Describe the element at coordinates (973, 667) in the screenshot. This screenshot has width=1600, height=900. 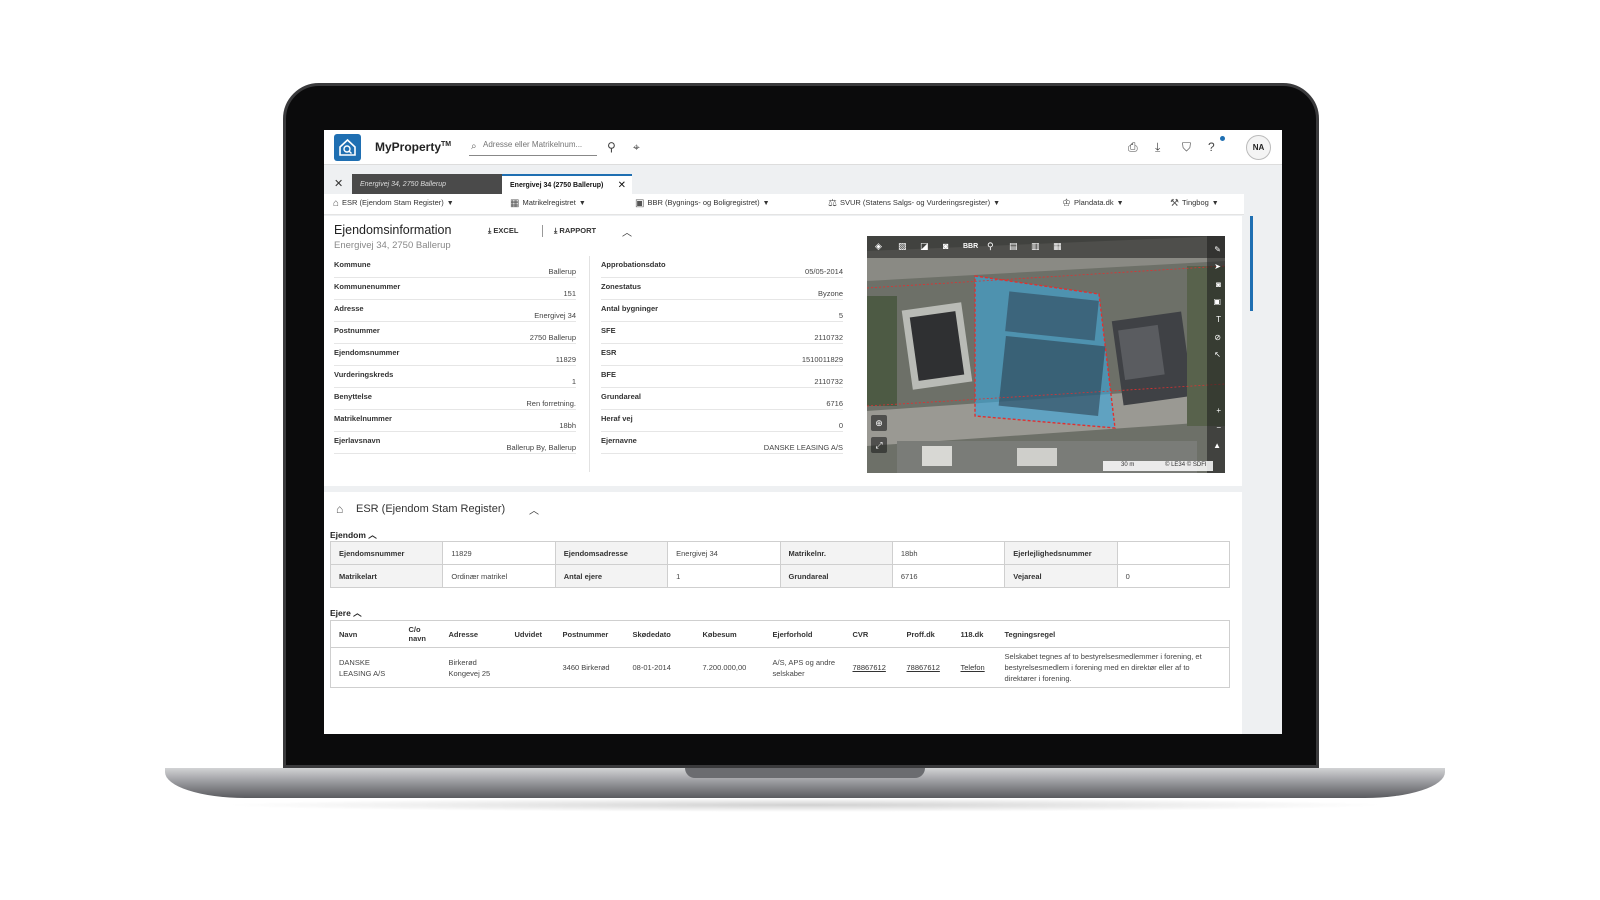
I see `phone-link: Telefon` at that location.